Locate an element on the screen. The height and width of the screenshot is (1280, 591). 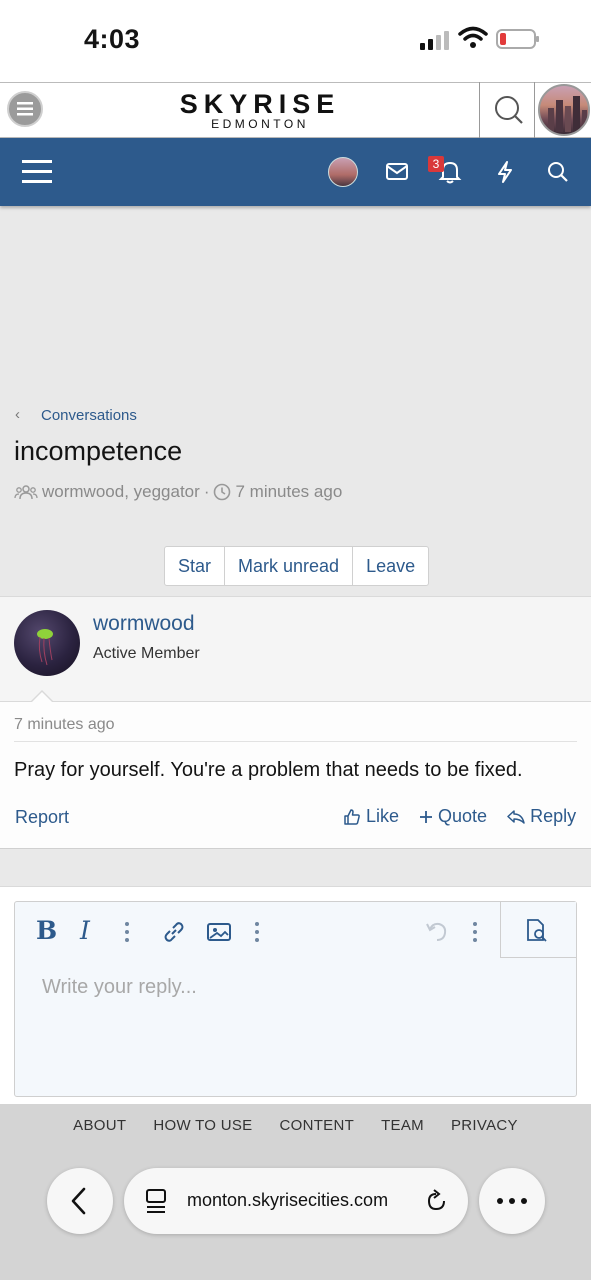
nav-menu-icon is located at coordinates (37, 172).